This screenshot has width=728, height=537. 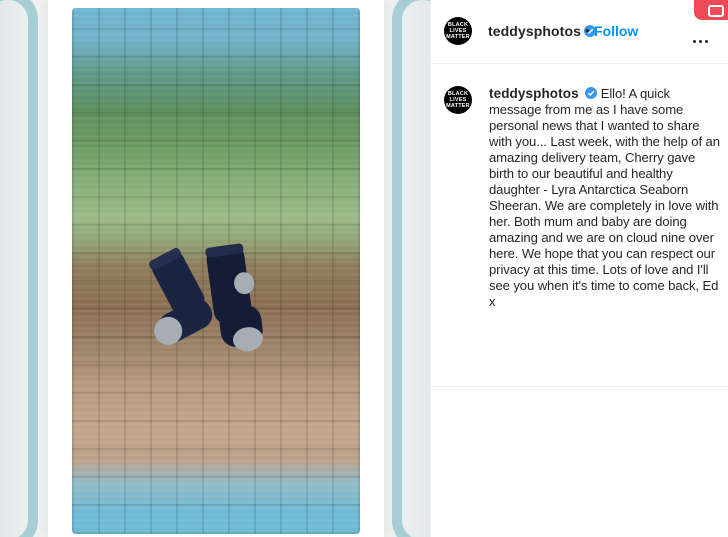 I want to click on header-username-group: teddysphotos, so click(x=542, y=32).